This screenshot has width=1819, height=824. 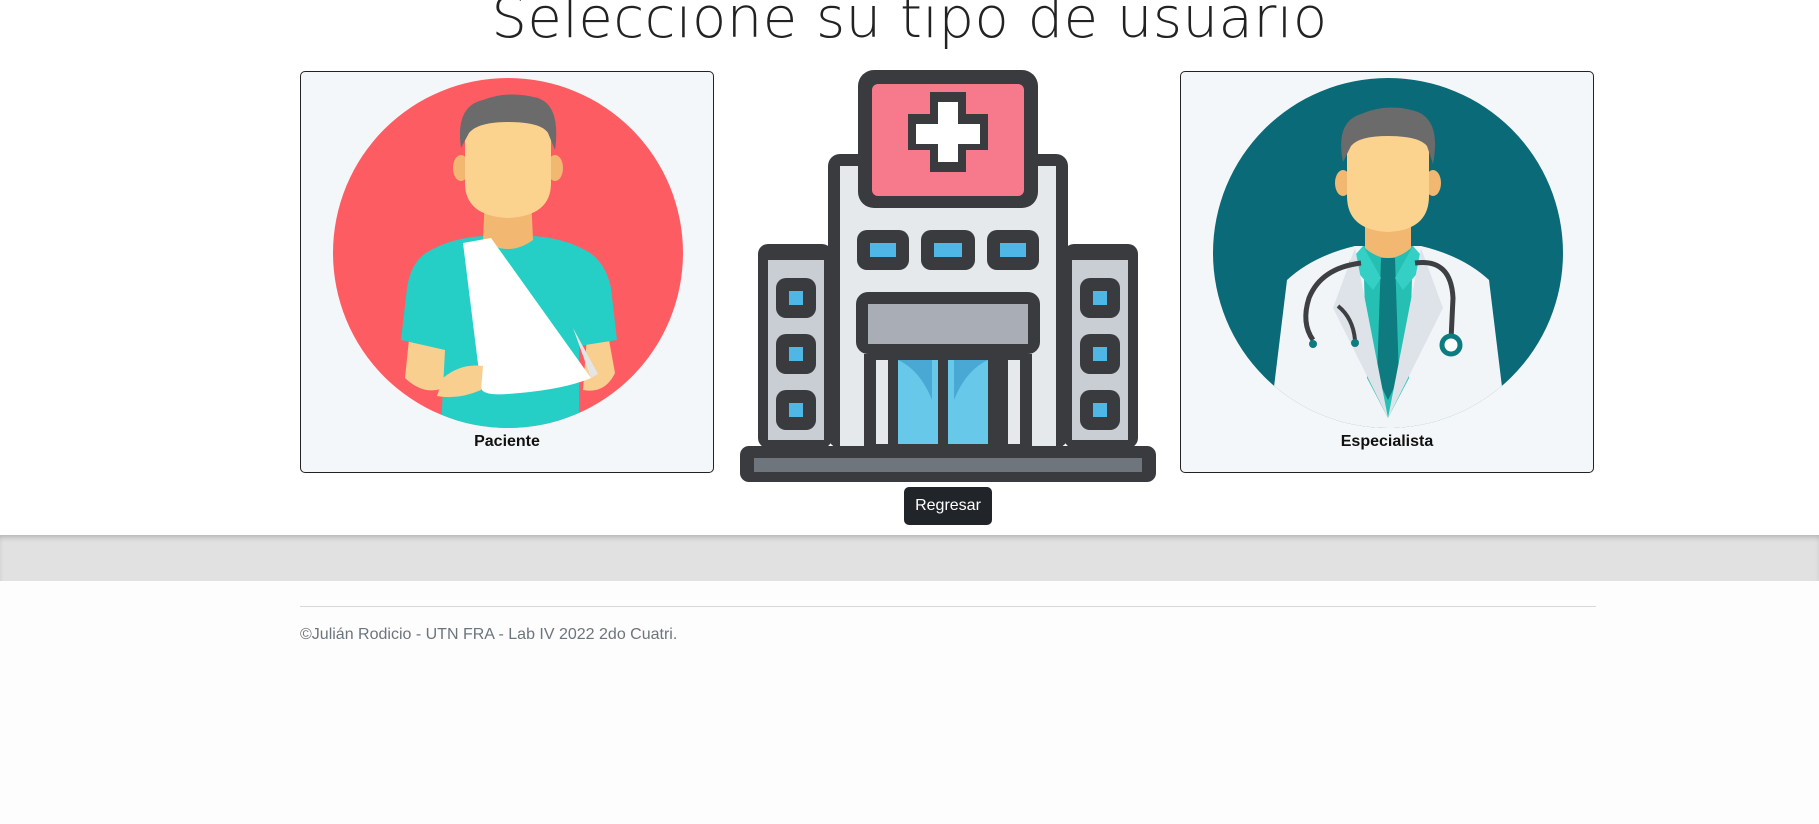 I want to click on card-paciente: Paciente, so click(x=507, y=272).